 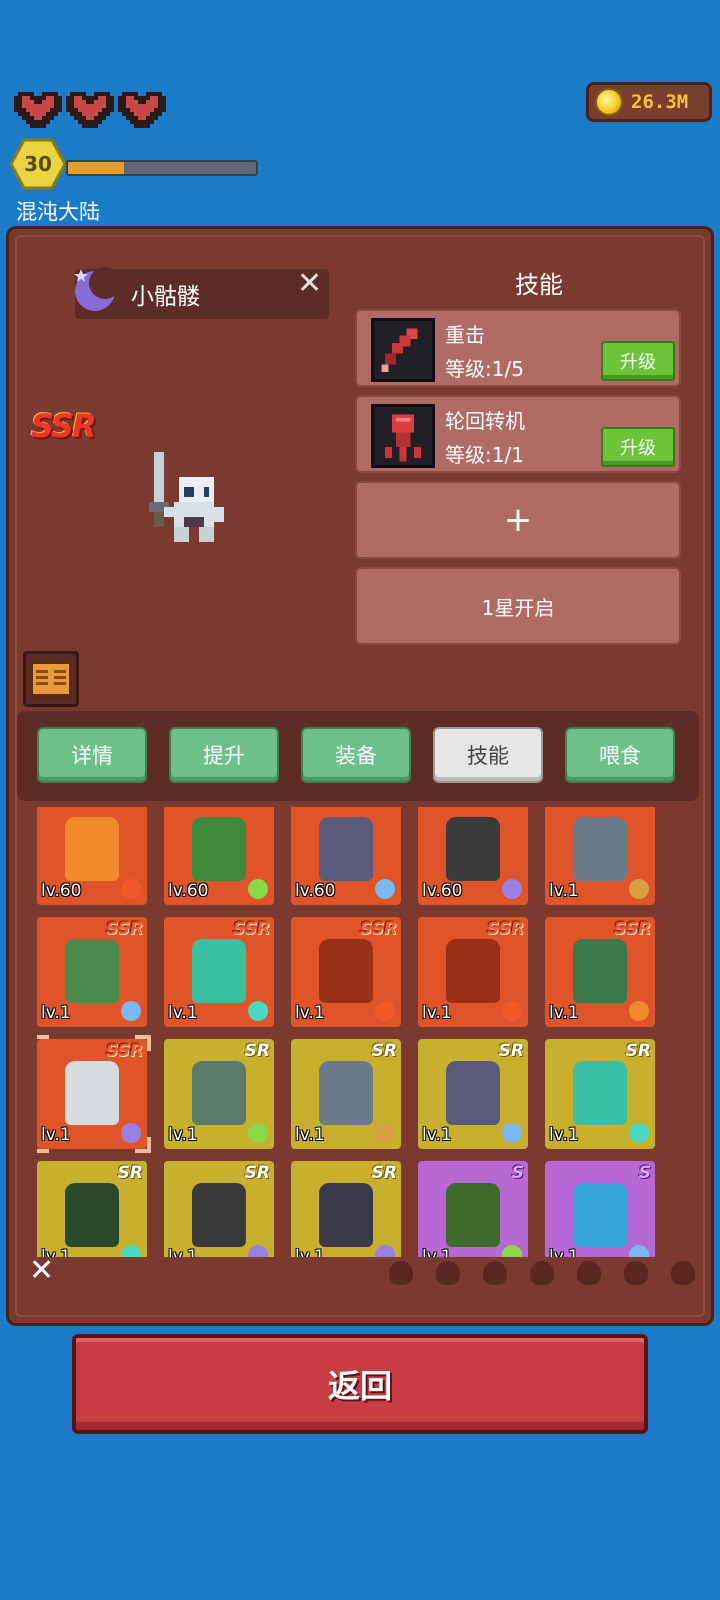 I want to click on tab-equipment: 装备, so click(x=356, y=755).